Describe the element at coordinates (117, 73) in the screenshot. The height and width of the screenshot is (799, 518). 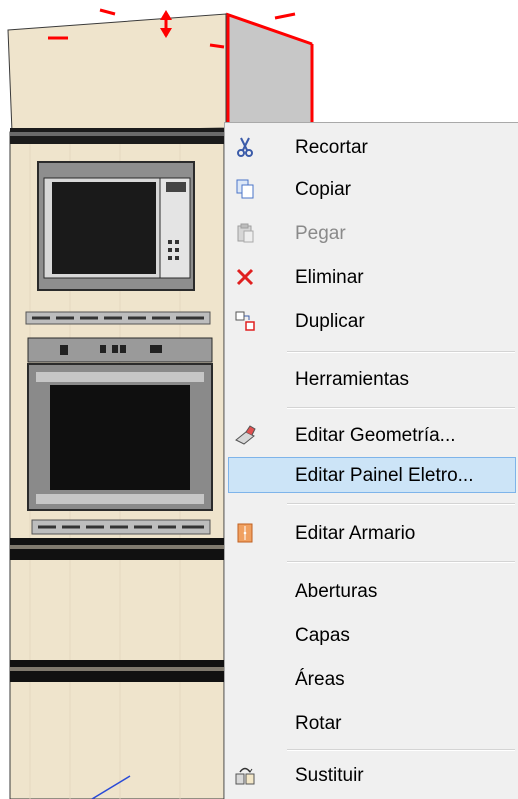
I see `cabinet-top-front` at that location.